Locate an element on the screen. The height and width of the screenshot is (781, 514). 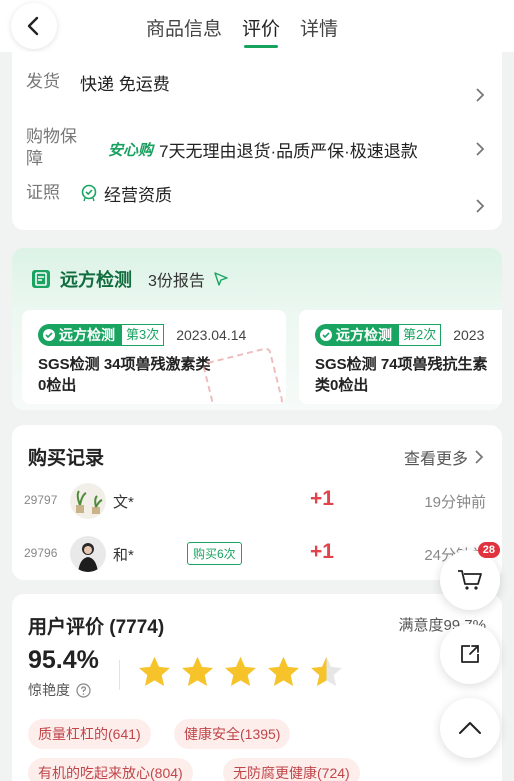
reviews-title: 用户评价 (7774) is located at coordinates (96, 627).